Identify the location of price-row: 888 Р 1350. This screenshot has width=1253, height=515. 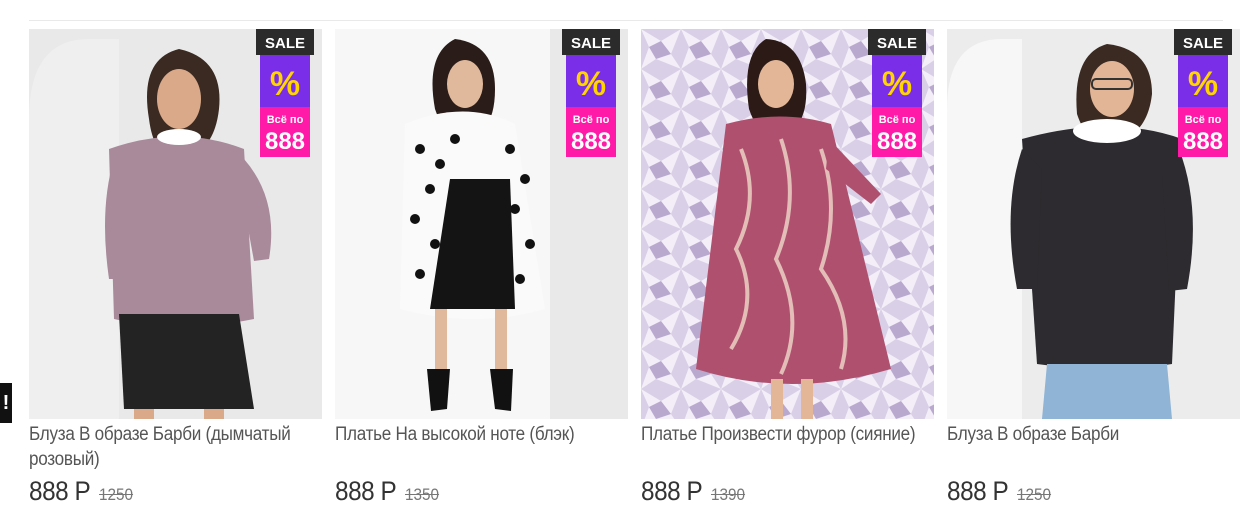
(481, 491).